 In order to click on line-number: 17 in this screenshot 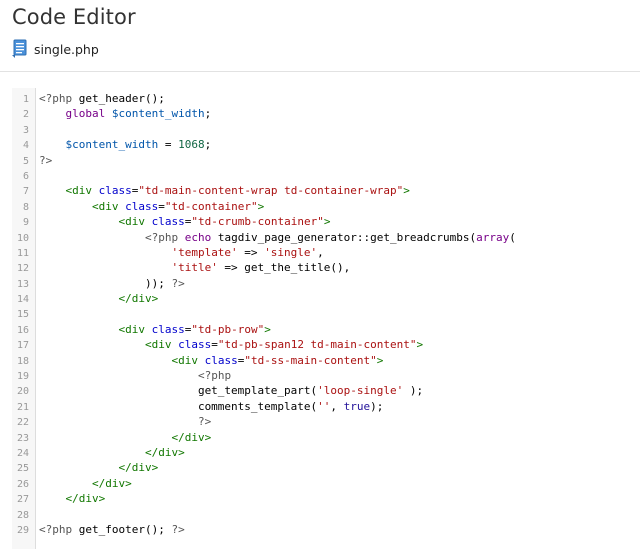, I will do `click(22, 346)`.